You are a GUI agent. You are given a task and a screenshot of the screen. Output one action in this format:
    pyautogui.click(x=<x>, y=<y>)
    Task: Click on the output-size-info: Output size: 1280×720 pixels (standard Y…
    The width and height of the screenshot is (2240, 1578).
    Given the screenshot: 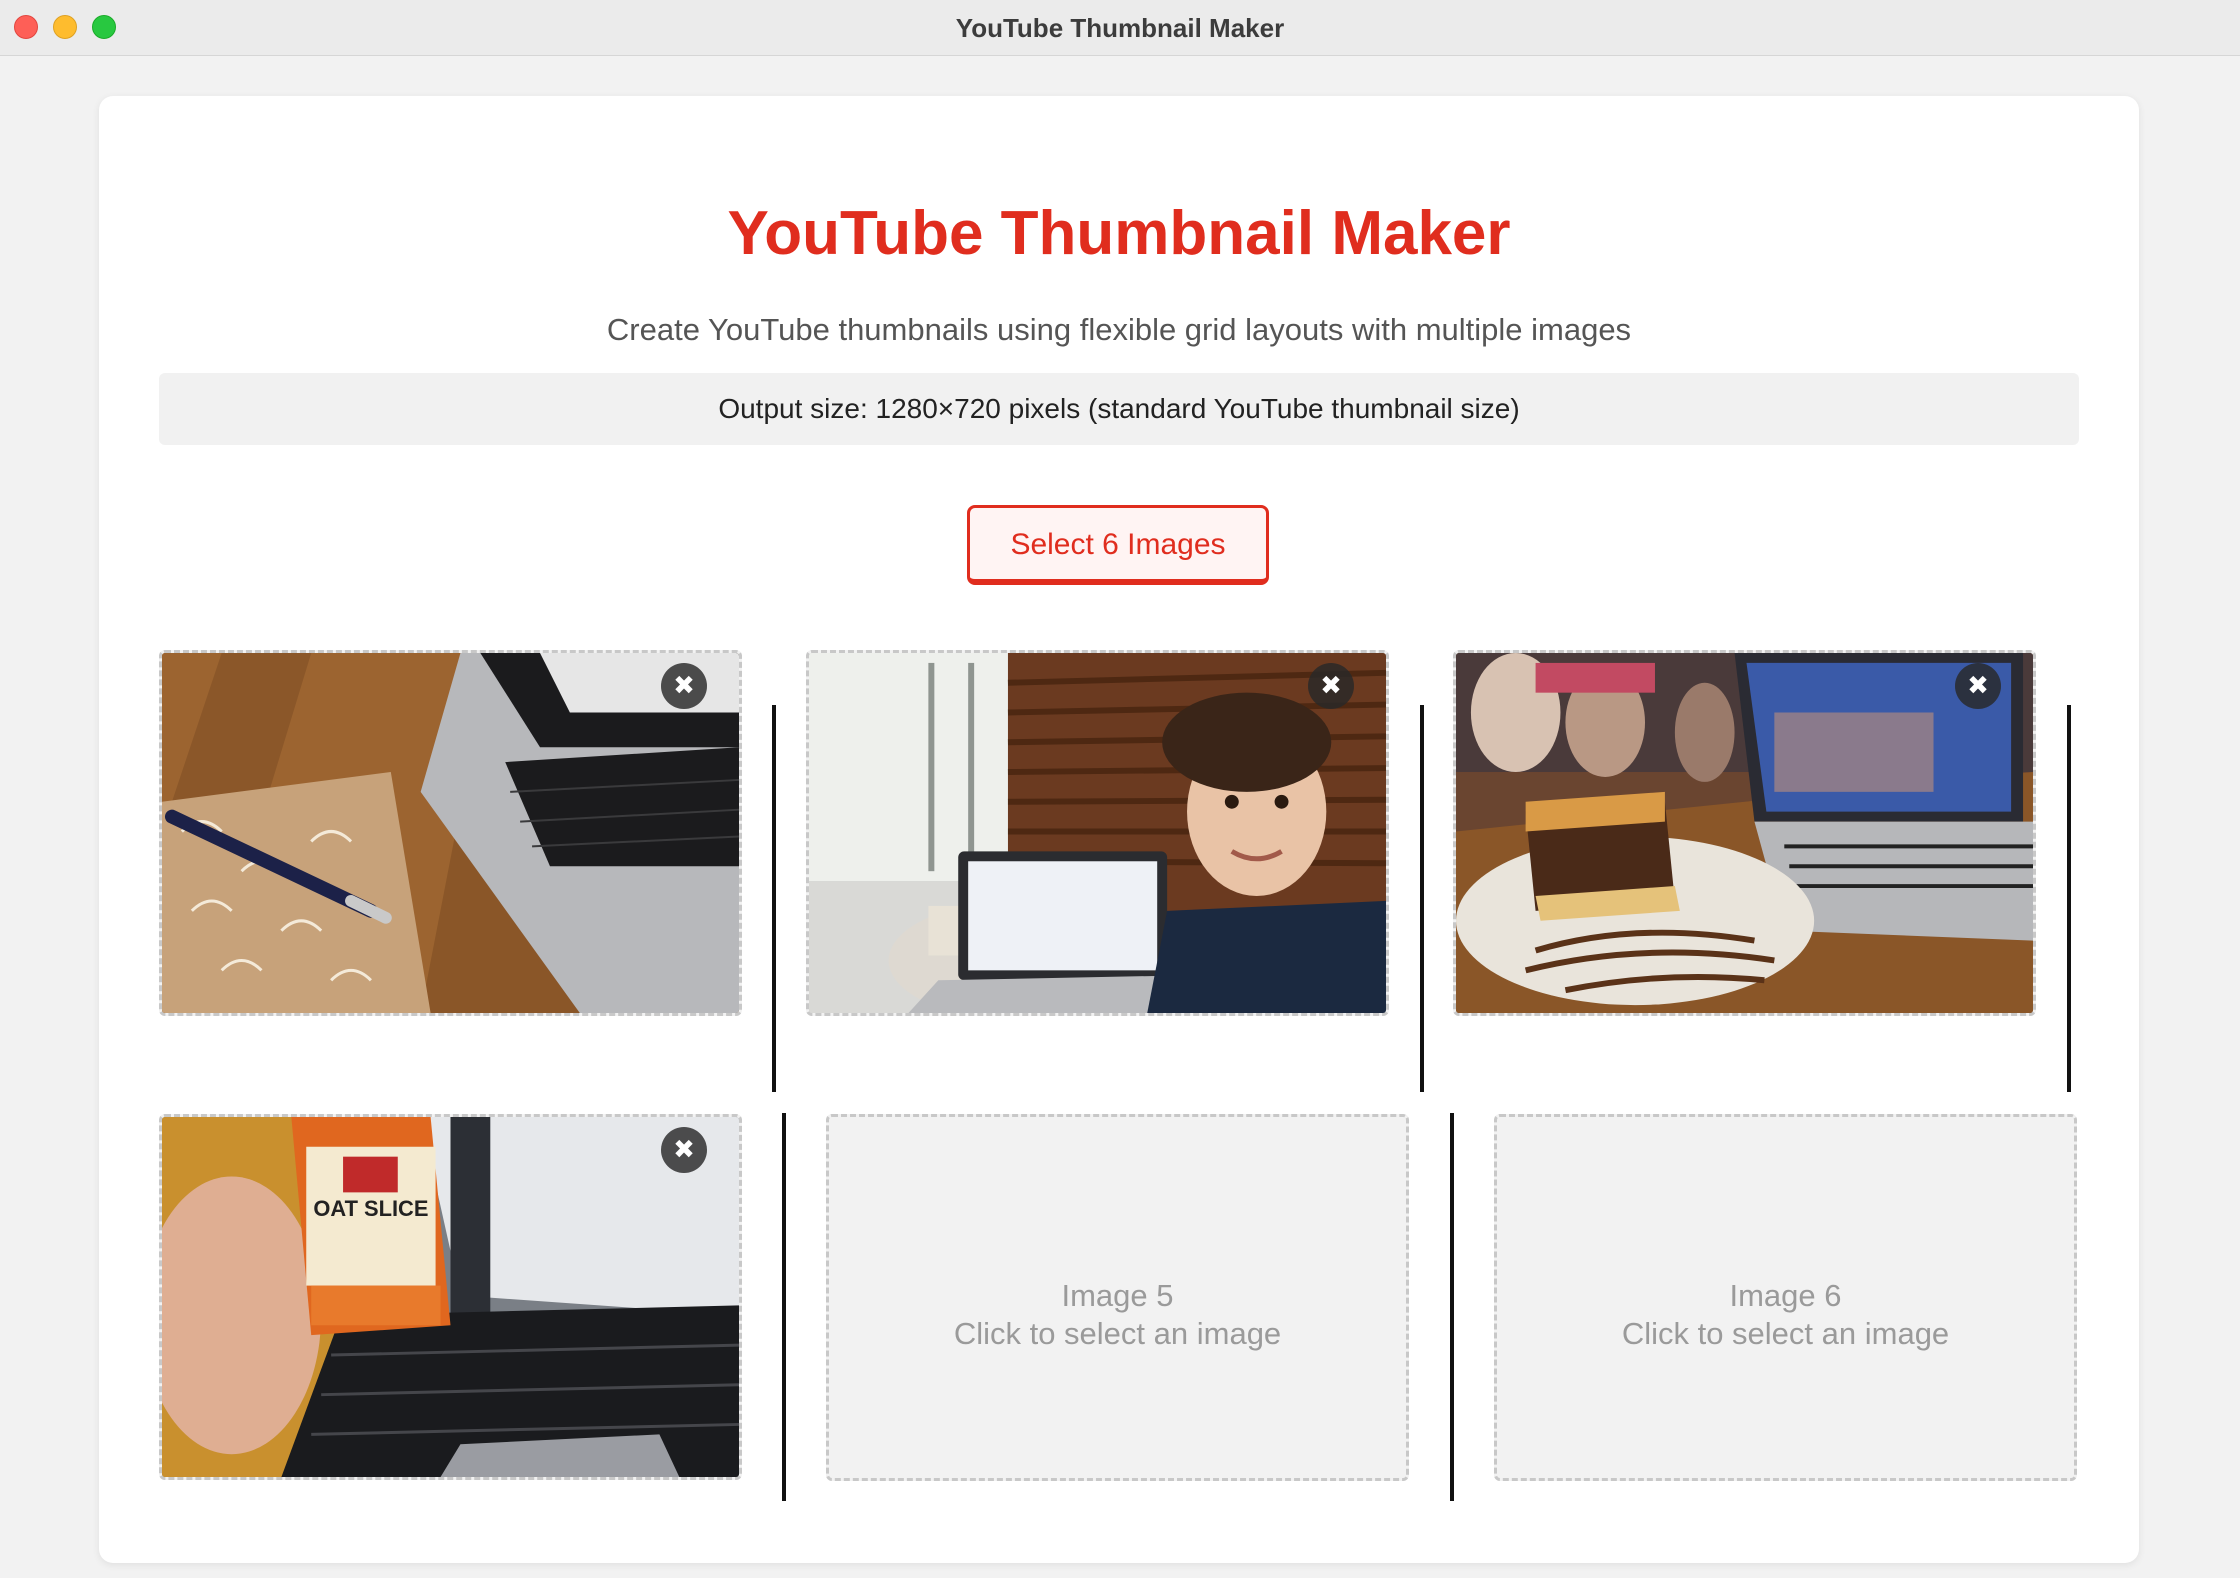 What is the action you would take?
    pyautogui.click(x=1119, y=409)
    